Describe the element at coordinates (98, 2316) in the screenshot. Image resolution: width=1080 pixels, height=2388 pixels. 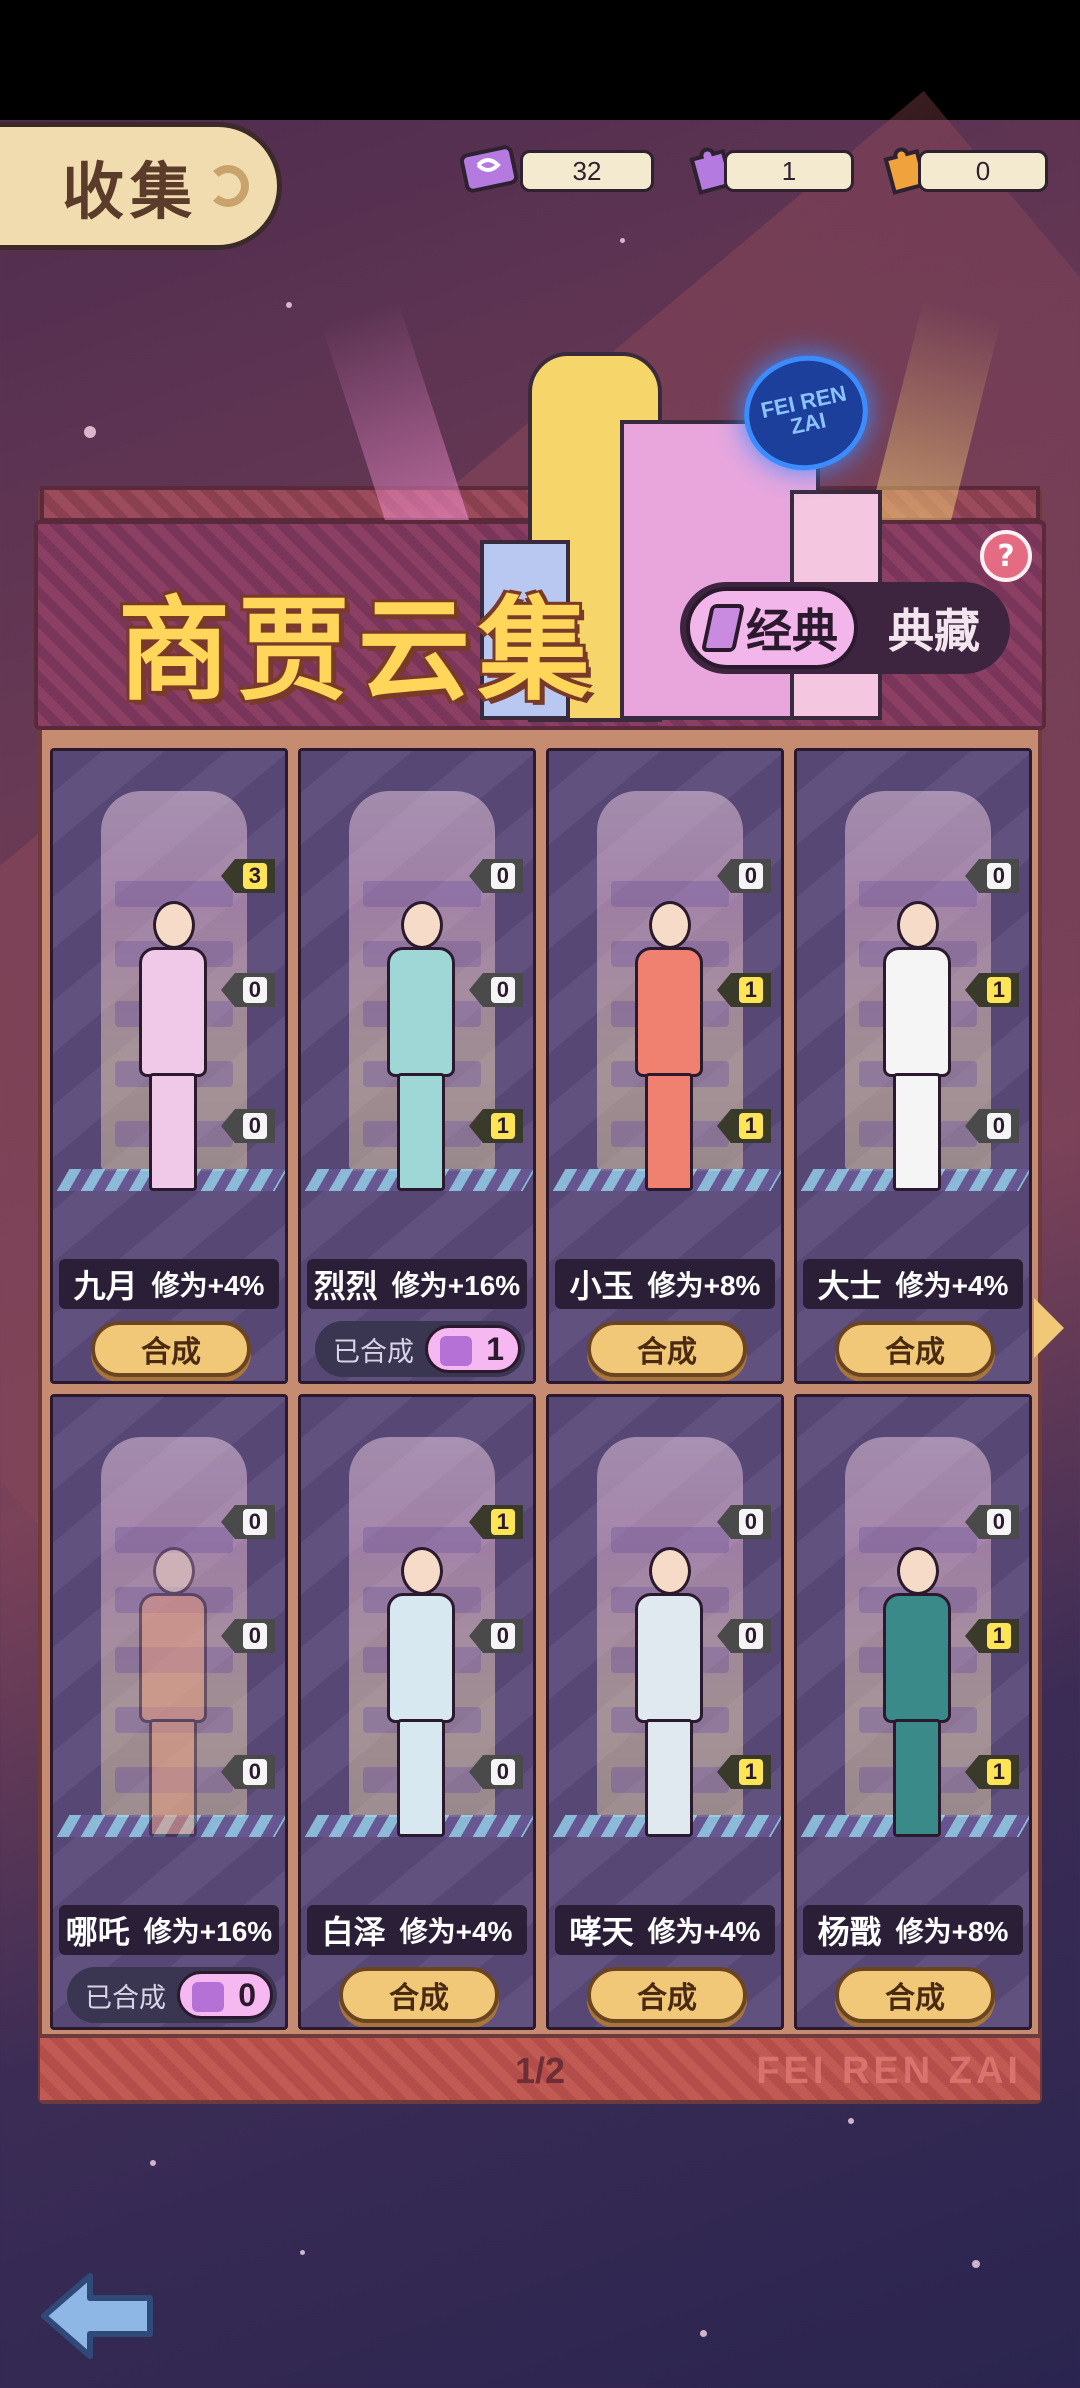
I see `back-arrow-icon` at that location.